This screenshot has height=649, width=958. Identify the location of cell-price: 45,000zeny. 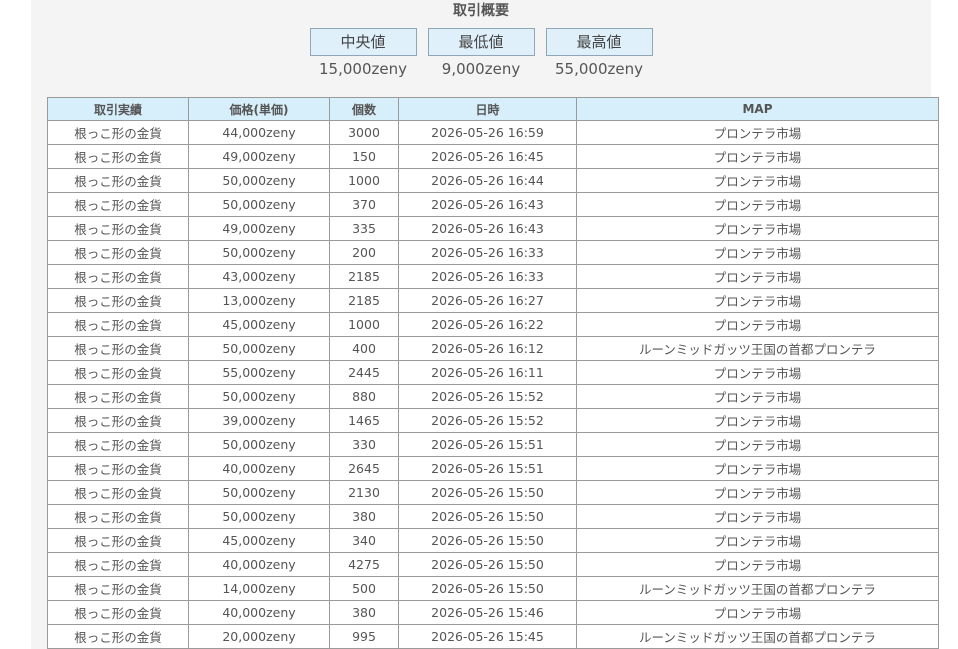
(259, 324).